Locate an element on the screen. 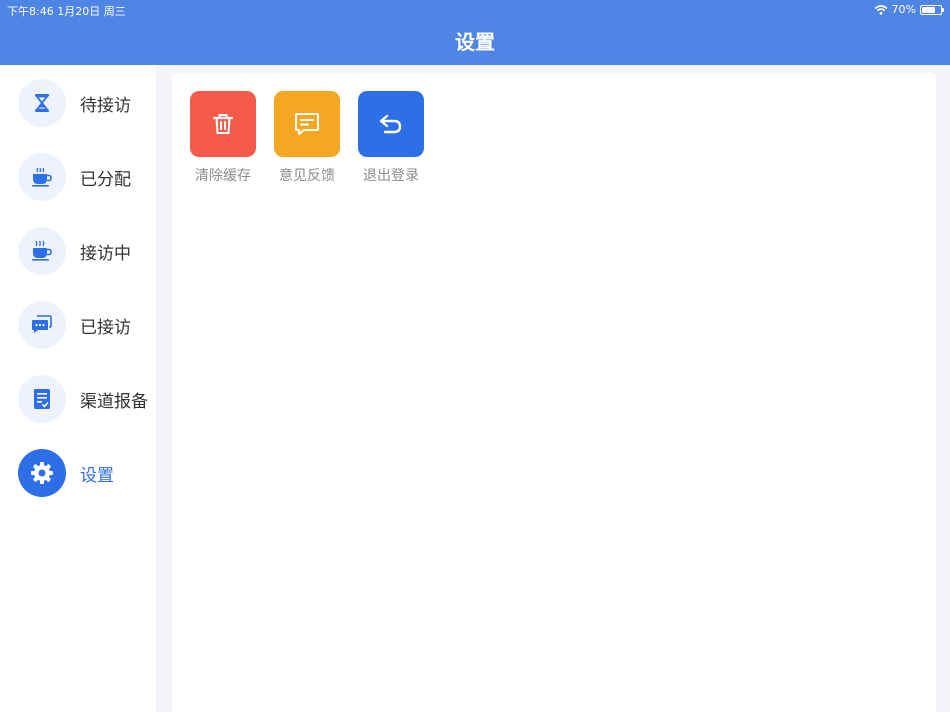  battery-icon is located at coordinates (932, 9).